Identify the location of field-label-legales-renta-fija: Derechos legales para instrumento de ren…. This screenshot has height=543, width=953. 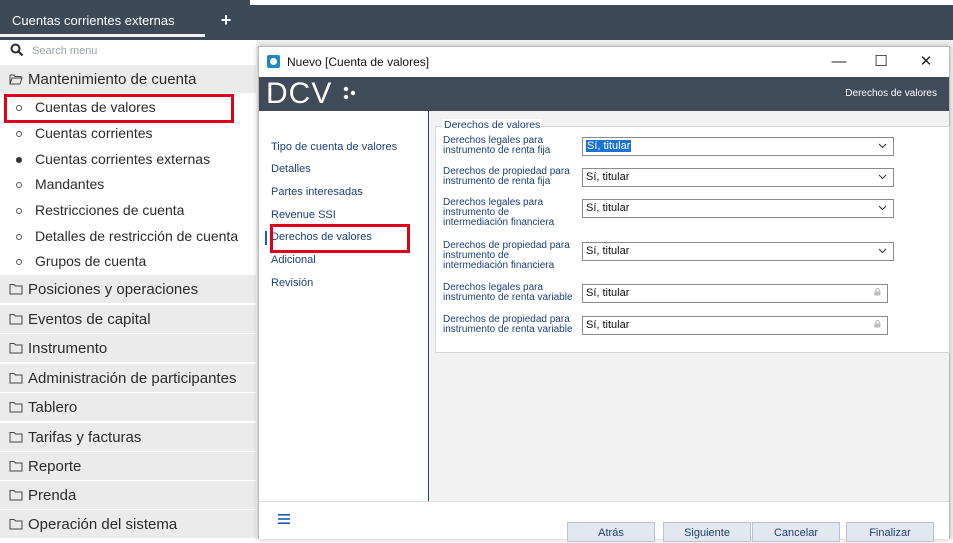
(513, 146).